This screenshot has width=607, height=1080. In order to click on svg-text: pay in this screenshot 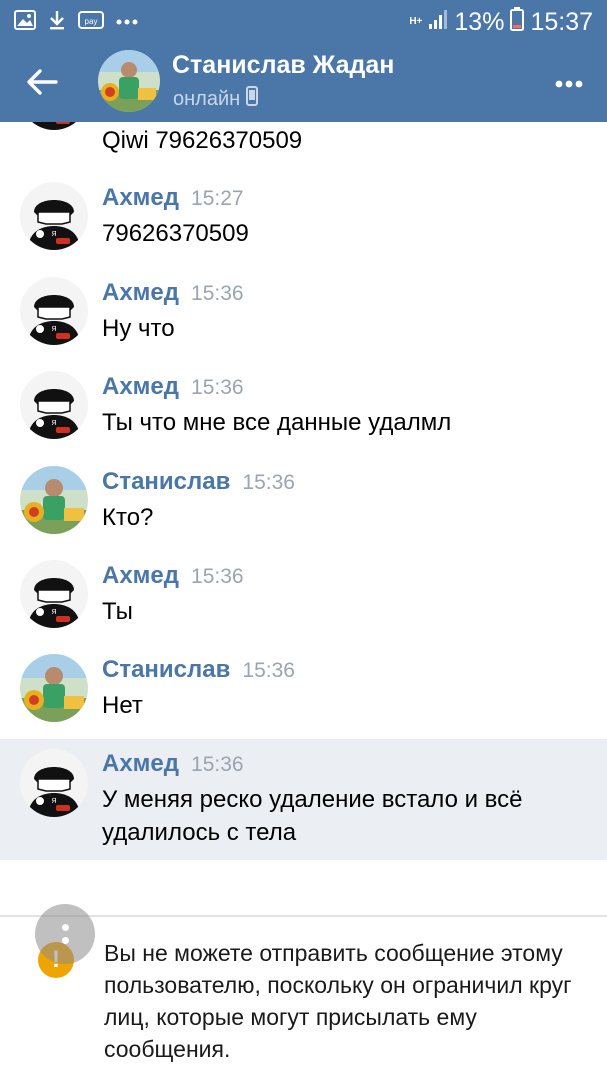, I will do `click(91, 21)`.